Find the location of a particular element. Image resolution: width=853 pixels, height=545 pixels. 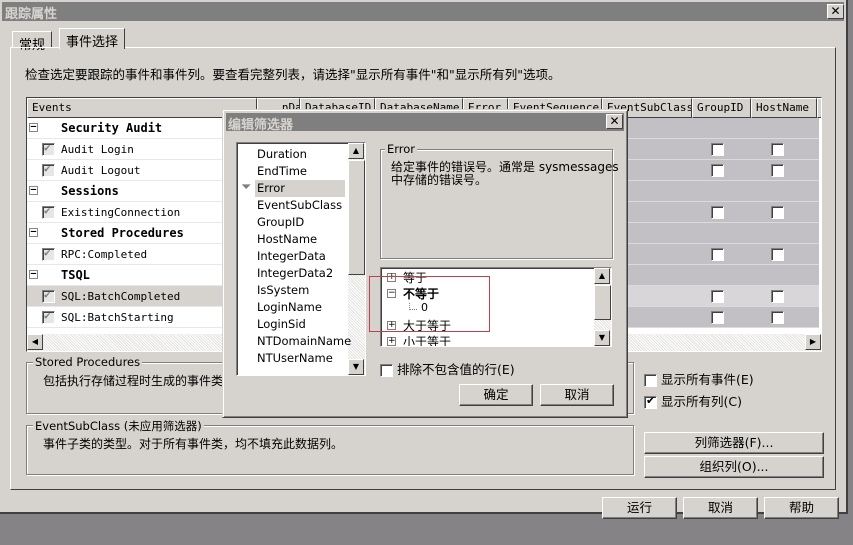

column-header: I is located at coordinates (819, 108).